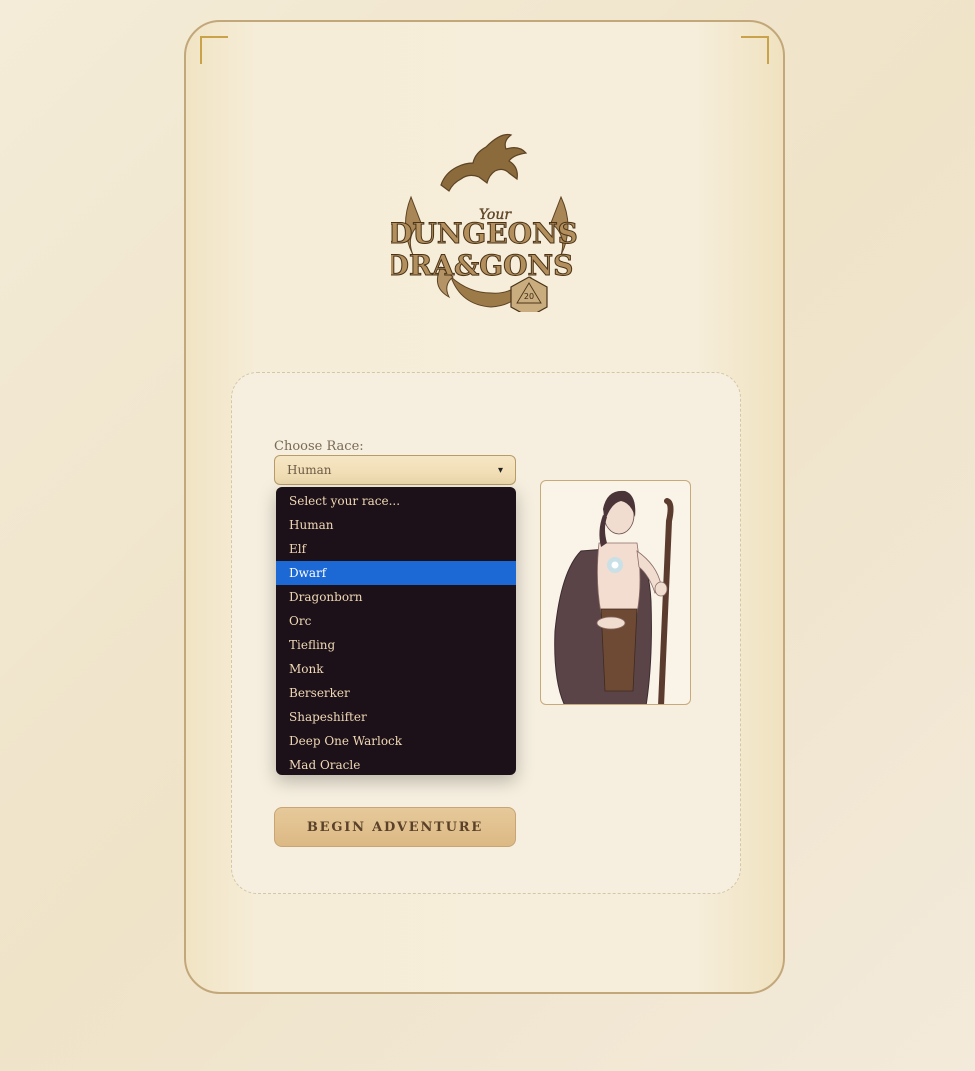 The width and height of the screenshot is (975, 1071). Describe the element at coordinates (309, 470) in the screenshot. I see `race-select-value: Human` at that location.